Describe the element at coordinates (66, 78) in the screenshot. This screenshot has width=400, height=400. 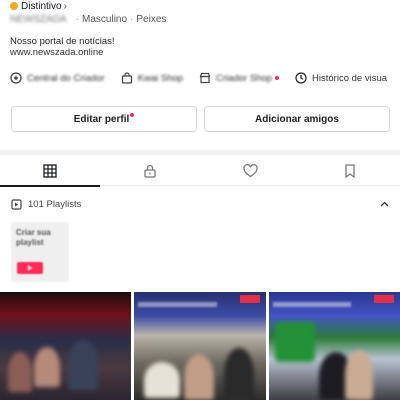
I see `quick-link-label: Central do Criador` at that location.